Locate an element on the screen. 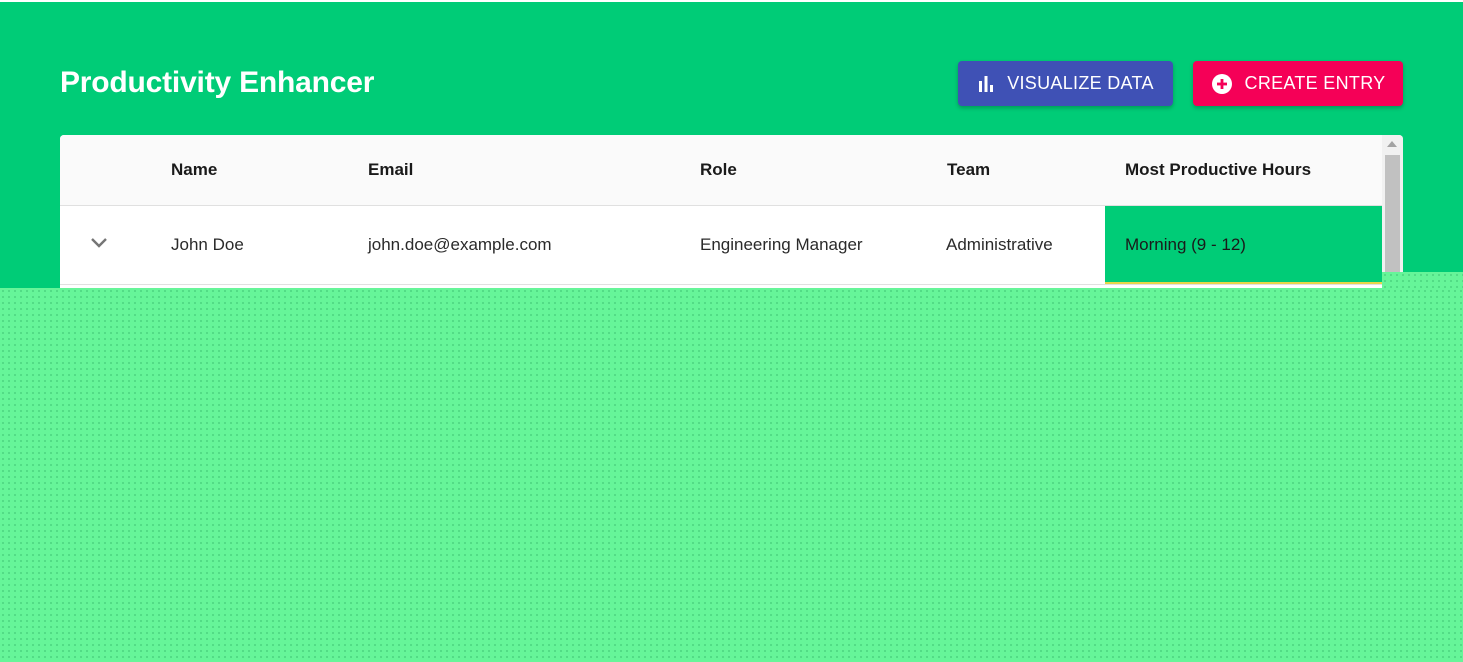  cell-role: Engineering Manager is located at coordinates (781, 244).